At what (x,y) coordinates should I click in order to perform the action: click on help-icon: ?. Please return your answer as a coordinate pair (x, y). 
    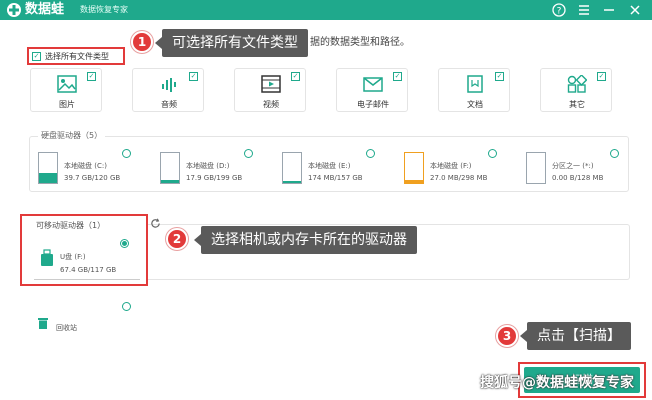
    Looking at the image, I should click on (559, 10).